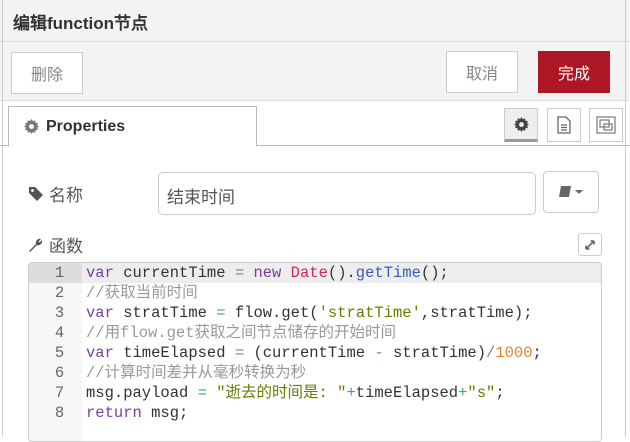 The height and width of the screenshot is (442, 630). What do you see at coordinates (59, 353) in the screenshot?
I see `line-number: 5` at bounding box center [59, 353].